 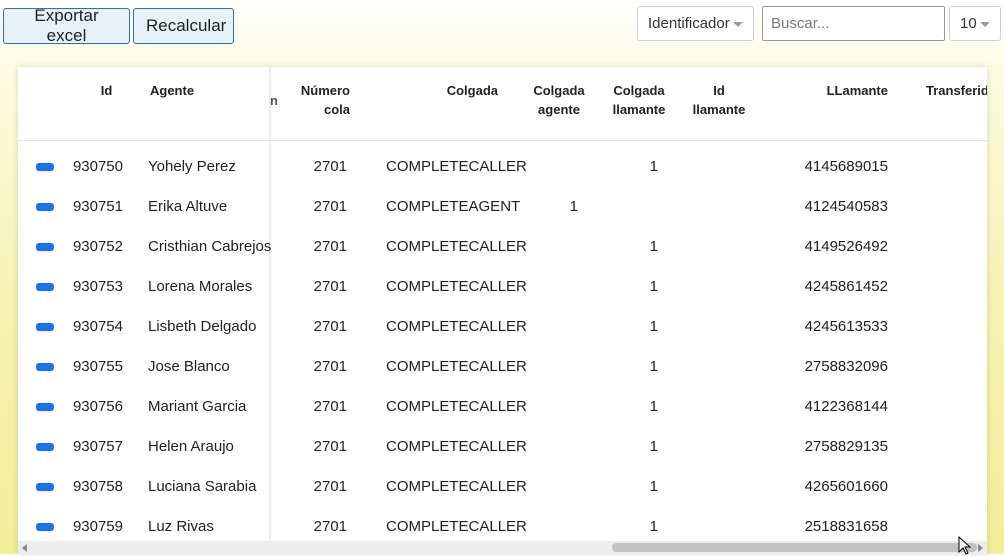 What do you see at coordinates (639, 100) in the screenshot?
I see `header-colgada-llamante: Colgada llamante` at bounding box center [639, 100].